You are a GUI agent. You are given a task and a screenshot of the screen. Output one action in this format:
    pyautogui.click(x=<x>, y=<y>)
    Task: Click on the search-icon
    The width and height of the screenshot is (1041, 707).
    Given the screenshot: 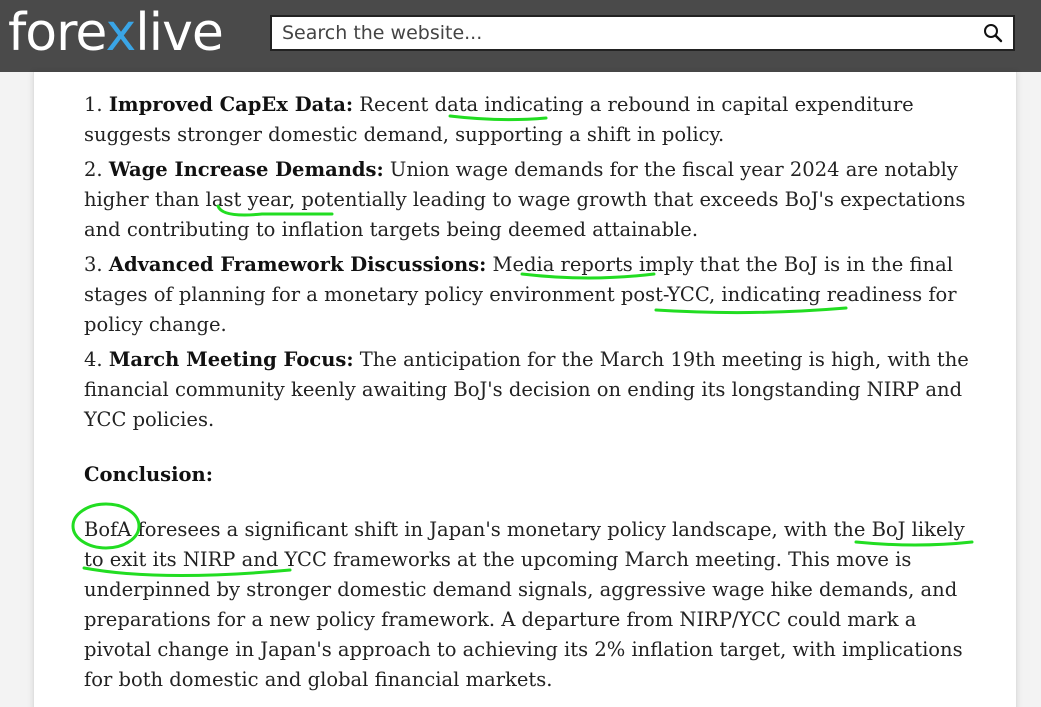 What is the action you would take?
    pyautogui.click(x=993, y=33)
    